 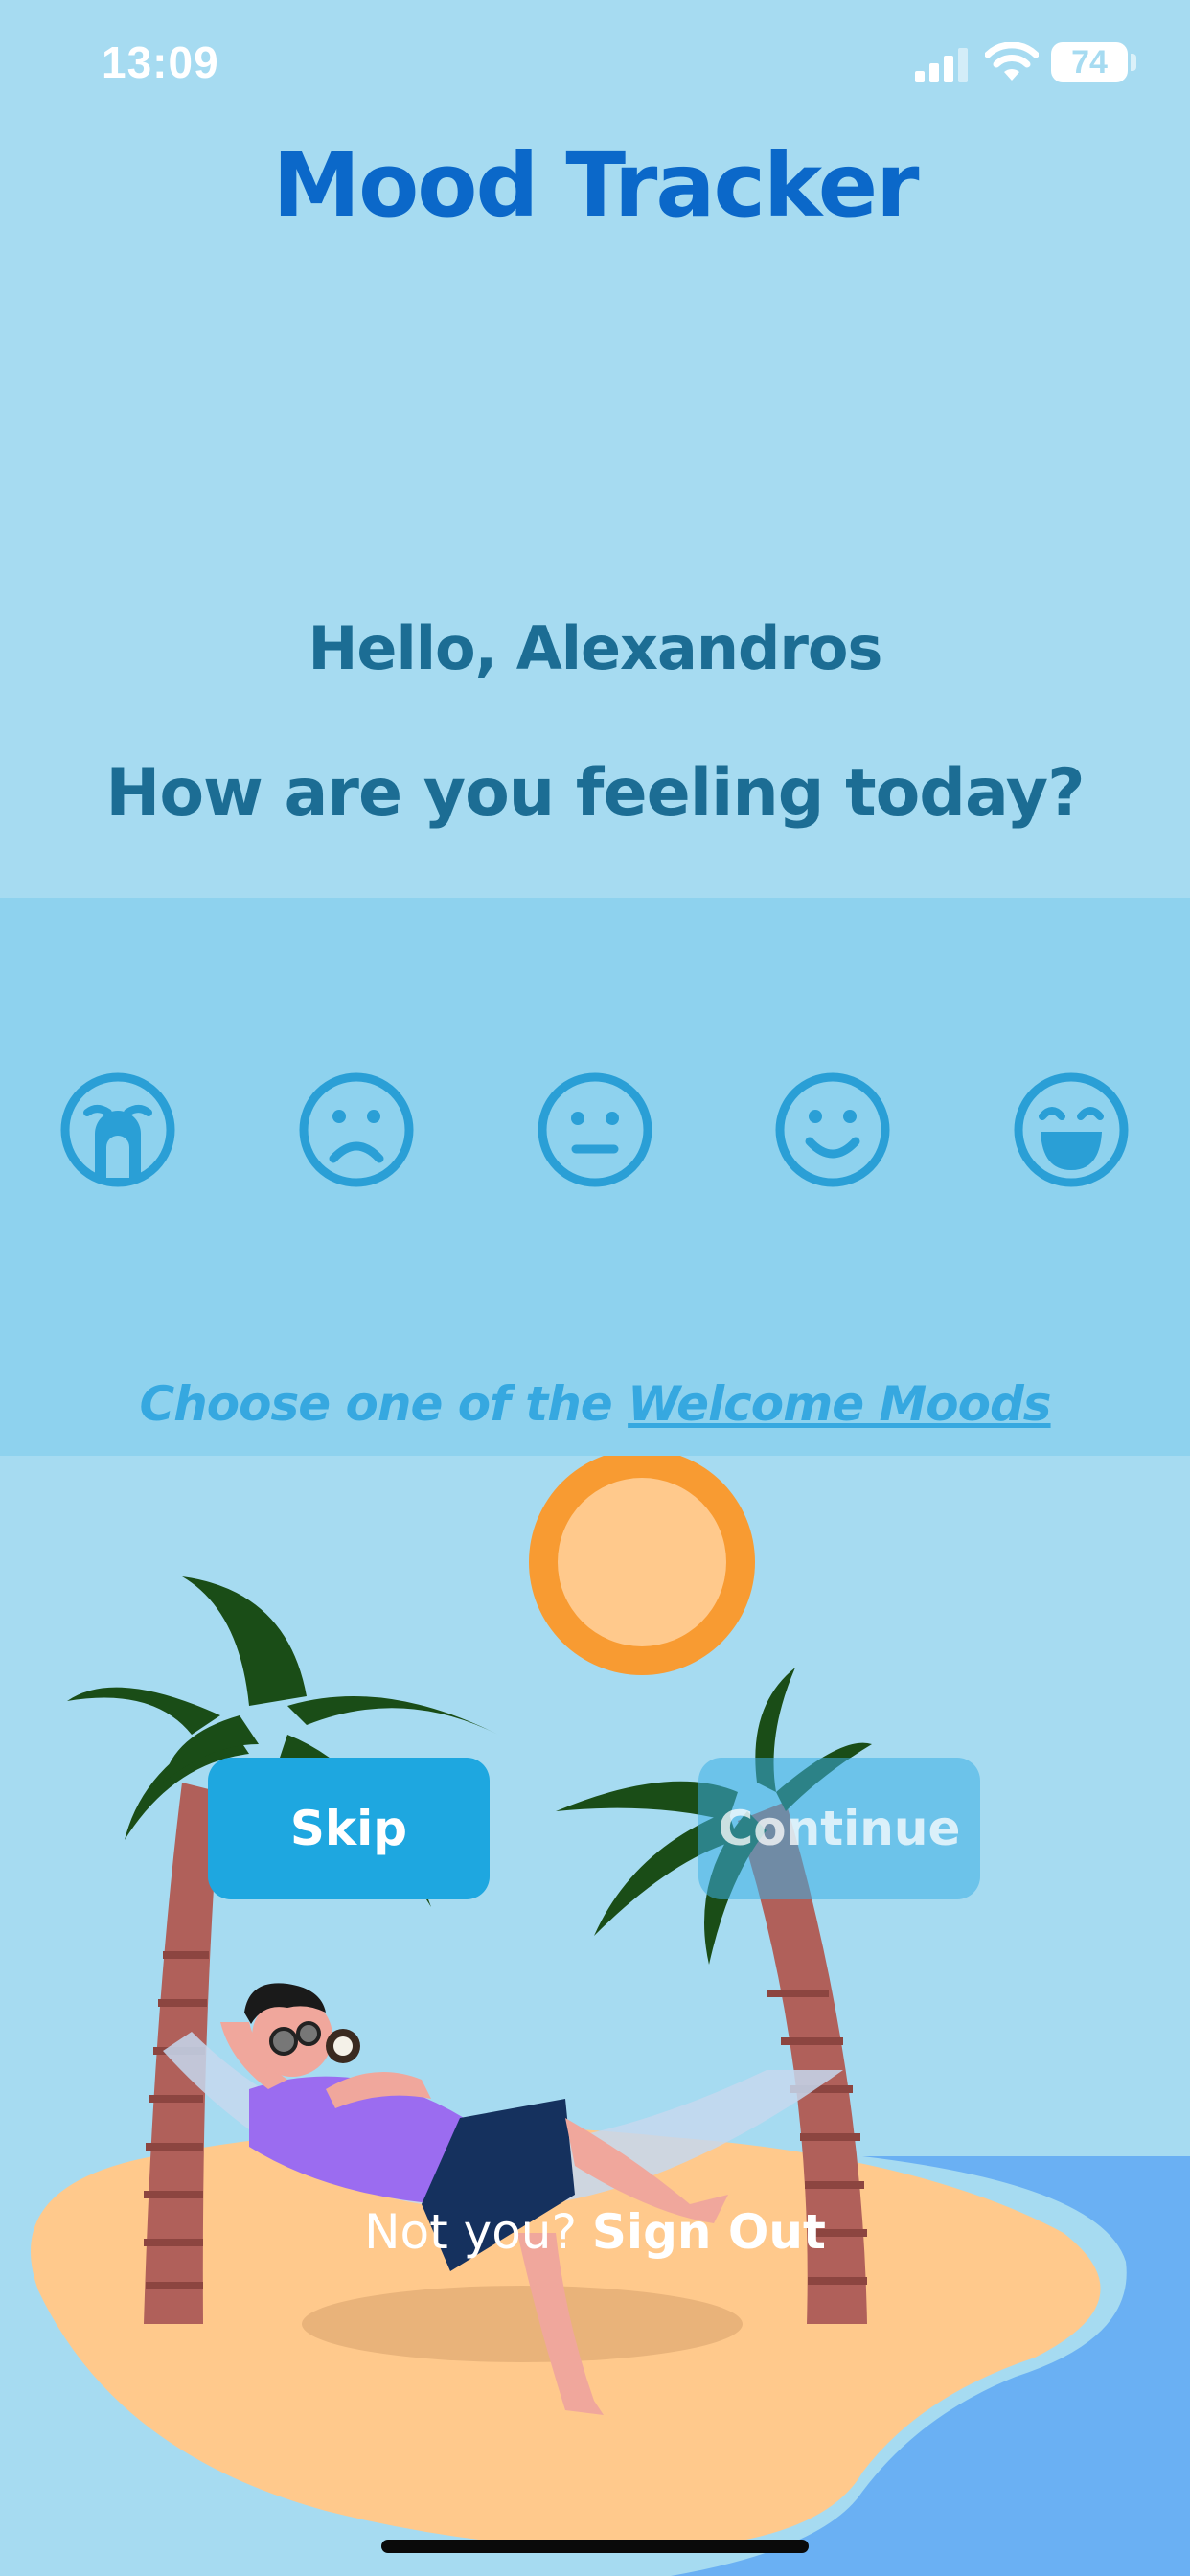 What do you see at coordinates (942, 65) in the screenshot?
I see `cellular-signal-icon` at bounding box center [942, 65].